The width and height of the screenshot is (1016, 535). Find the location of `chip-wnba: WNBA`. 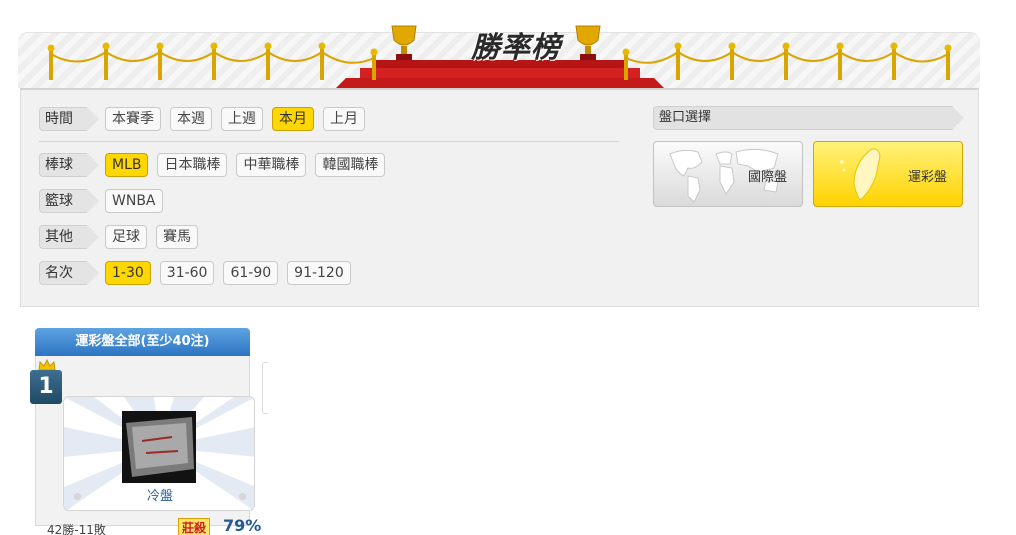

chip-wnba: WNBA is located at coordinates (134, 201).